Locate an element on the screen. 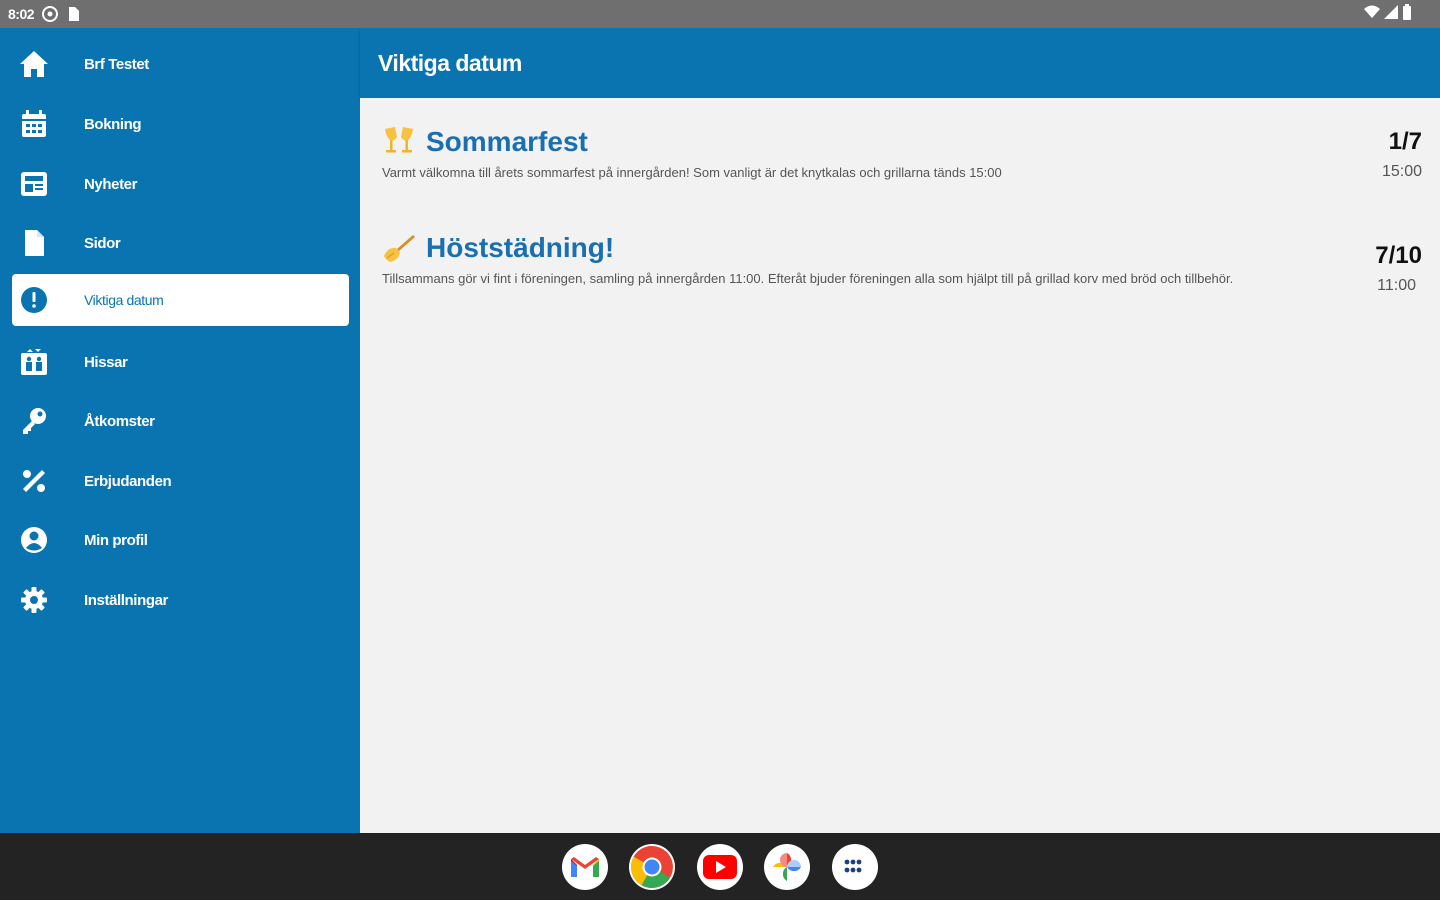  sidebar-item-label: Bokning is located at coordinates (113, 124).